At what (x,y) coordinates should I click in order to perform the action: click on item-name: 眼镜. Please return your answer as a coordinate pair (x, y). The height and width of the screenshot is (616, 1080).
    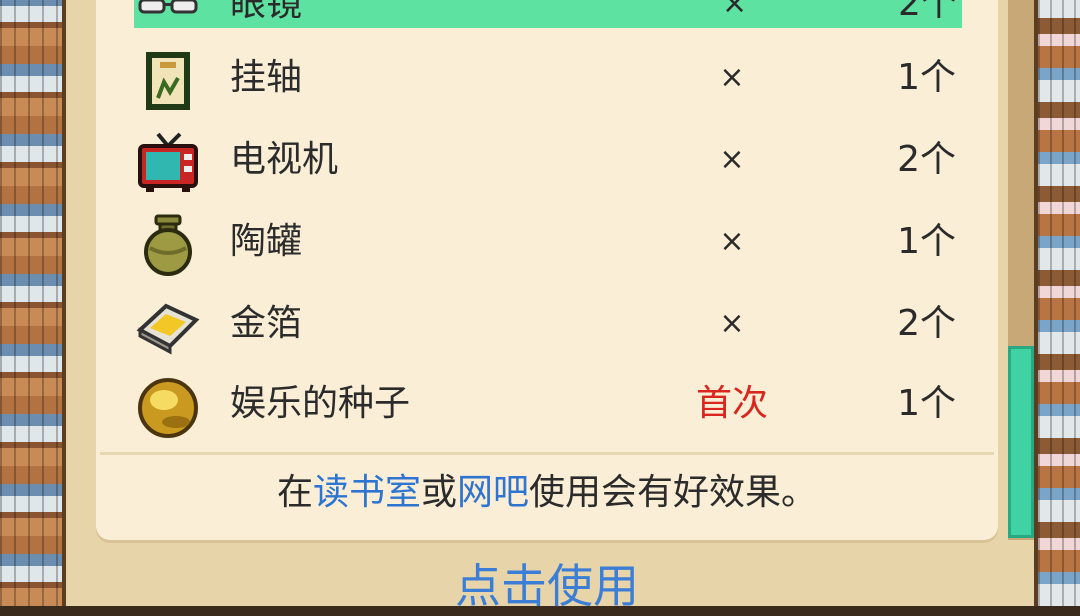
    Looking at the image, I should click on (266, 12).